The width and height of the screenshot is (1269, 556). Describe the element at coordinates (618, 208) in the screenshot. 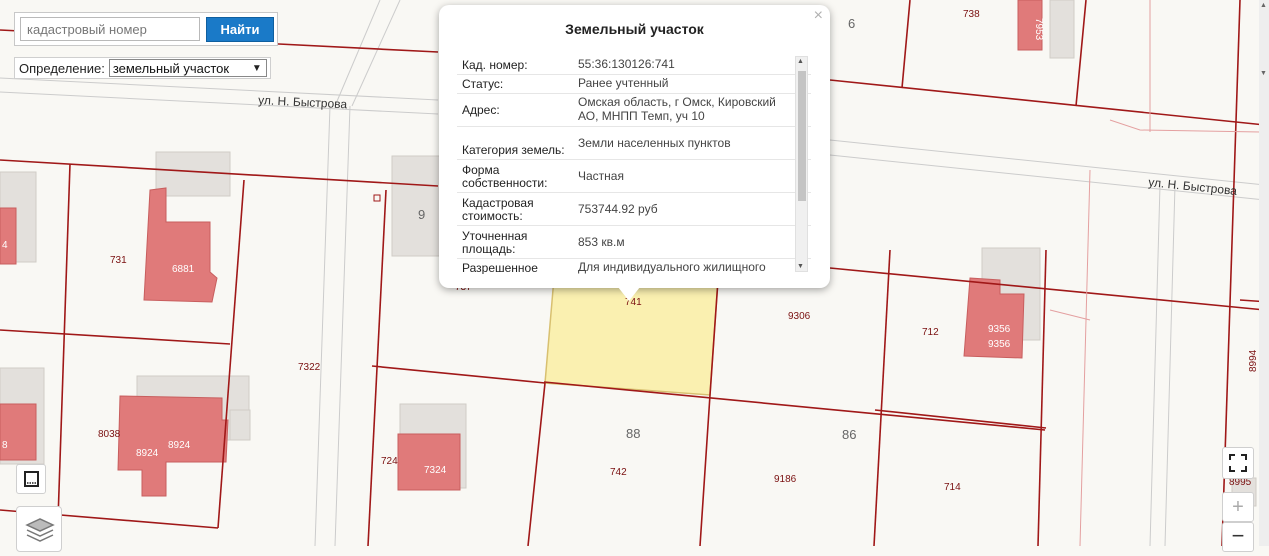

I see `attribute-value: 753744.92 руб` at that location.